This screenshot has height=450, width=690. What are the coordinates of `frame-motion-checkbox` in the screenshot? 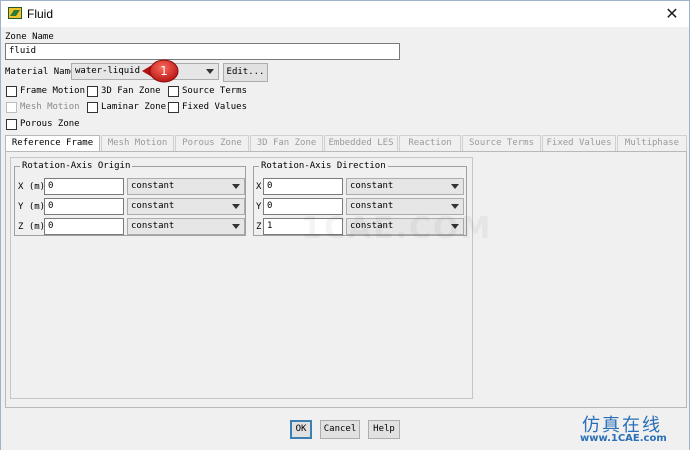 It's located at (11, 91).